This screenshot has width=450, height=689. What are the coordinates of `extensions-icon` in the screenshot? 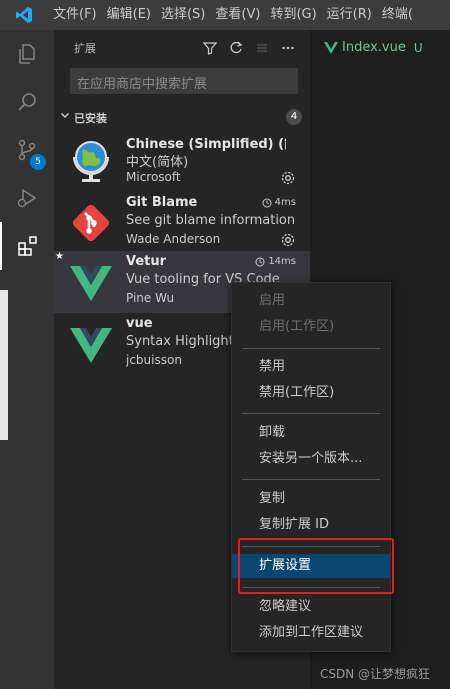 It's located at (27, 246).